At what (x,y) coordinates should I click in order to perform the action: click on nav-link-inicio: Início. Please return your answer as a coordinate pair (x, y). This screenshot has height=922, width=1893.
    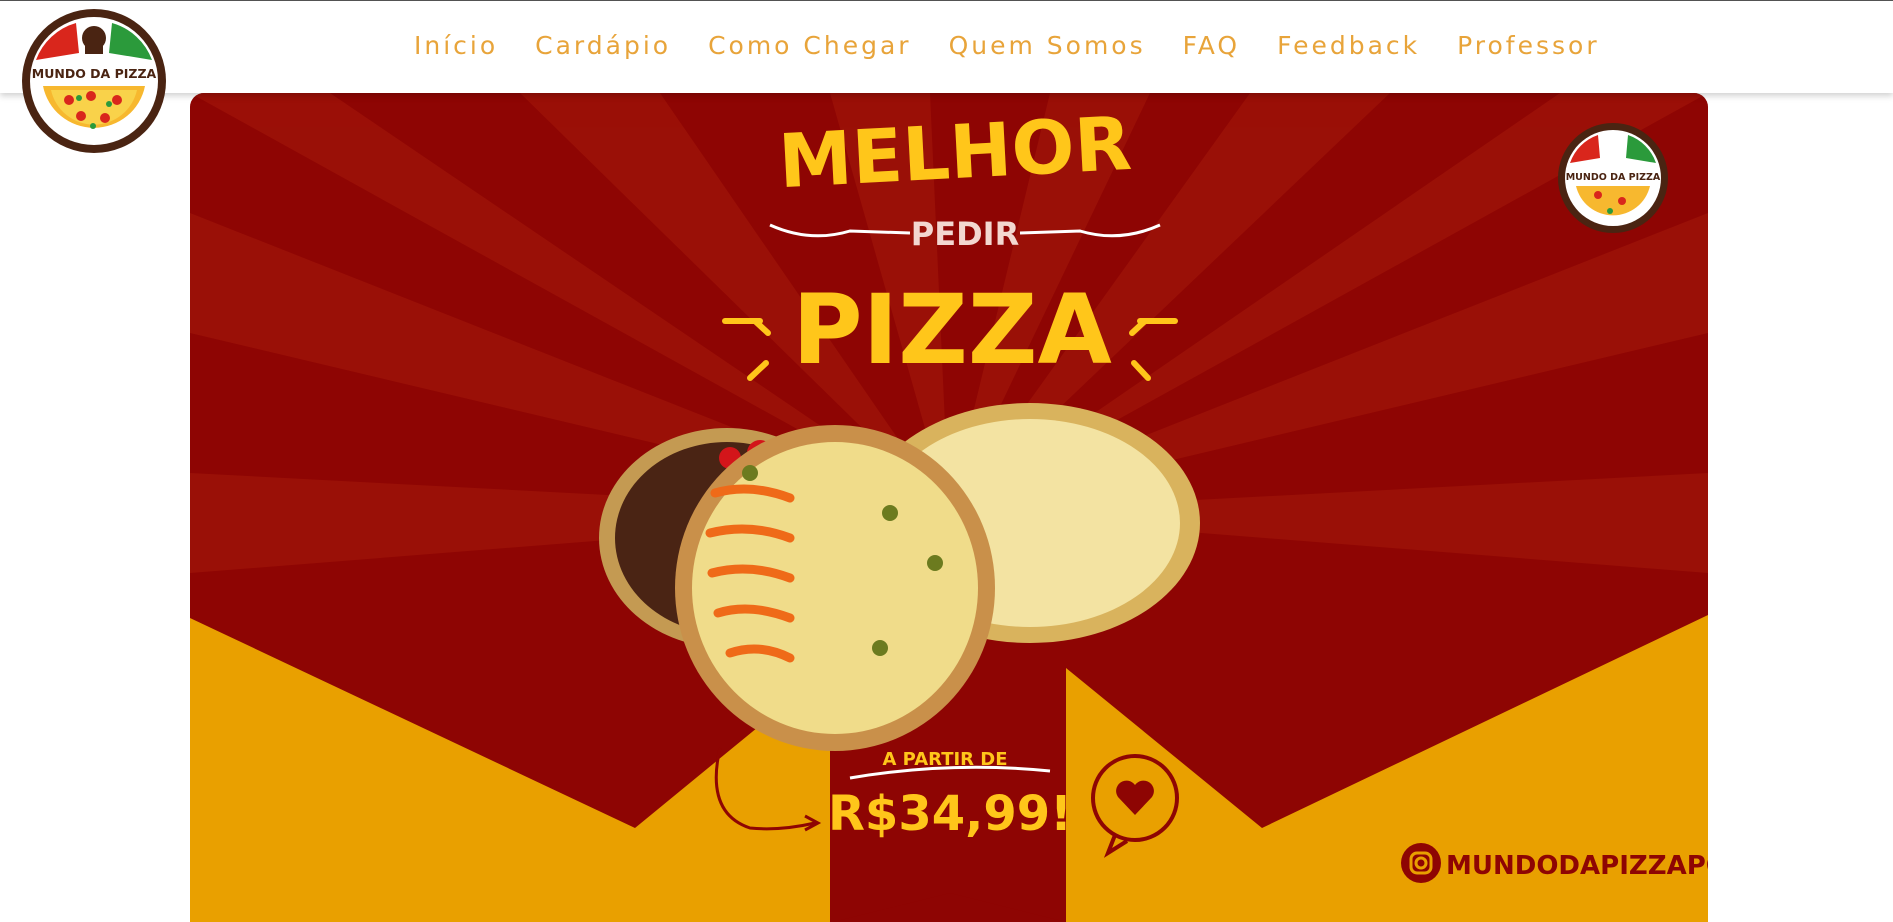
    Looking at the image, I should click on (456, 45).